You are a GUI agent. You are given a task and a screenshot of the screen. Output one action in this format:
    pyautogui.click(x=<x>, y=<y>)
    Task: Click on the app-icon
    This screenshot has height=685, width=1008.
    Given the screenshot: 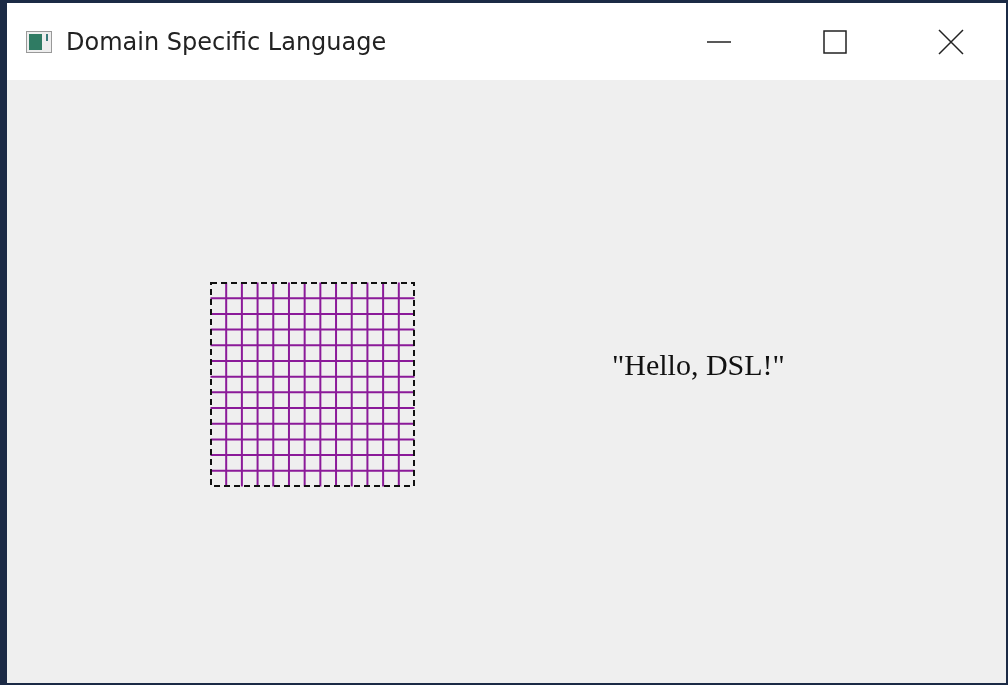 What is the action you would take?
    pyautogui.click(x=39, y=41)
    